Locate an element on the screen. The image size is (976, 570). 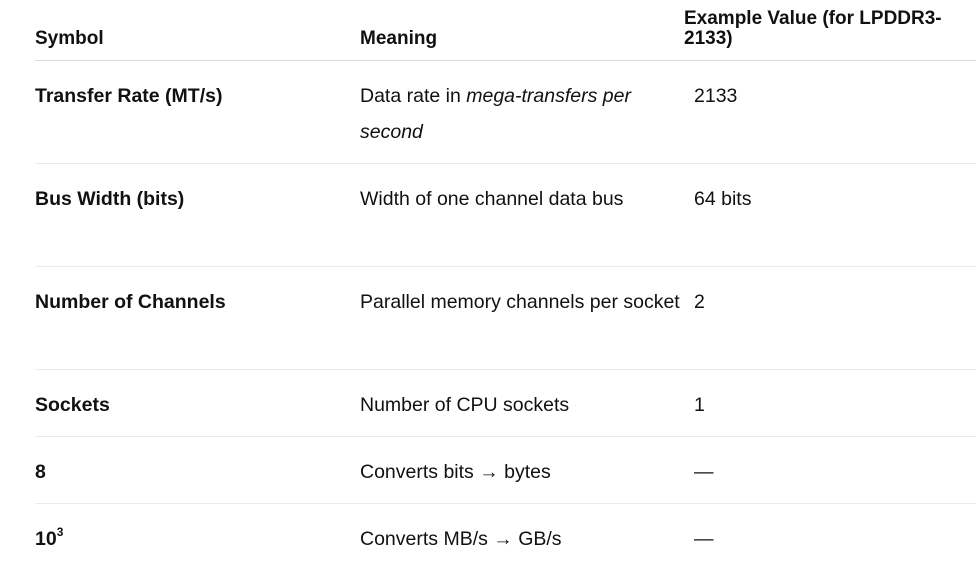
cell-symbol: 8 is located at coordinates (40, 472).